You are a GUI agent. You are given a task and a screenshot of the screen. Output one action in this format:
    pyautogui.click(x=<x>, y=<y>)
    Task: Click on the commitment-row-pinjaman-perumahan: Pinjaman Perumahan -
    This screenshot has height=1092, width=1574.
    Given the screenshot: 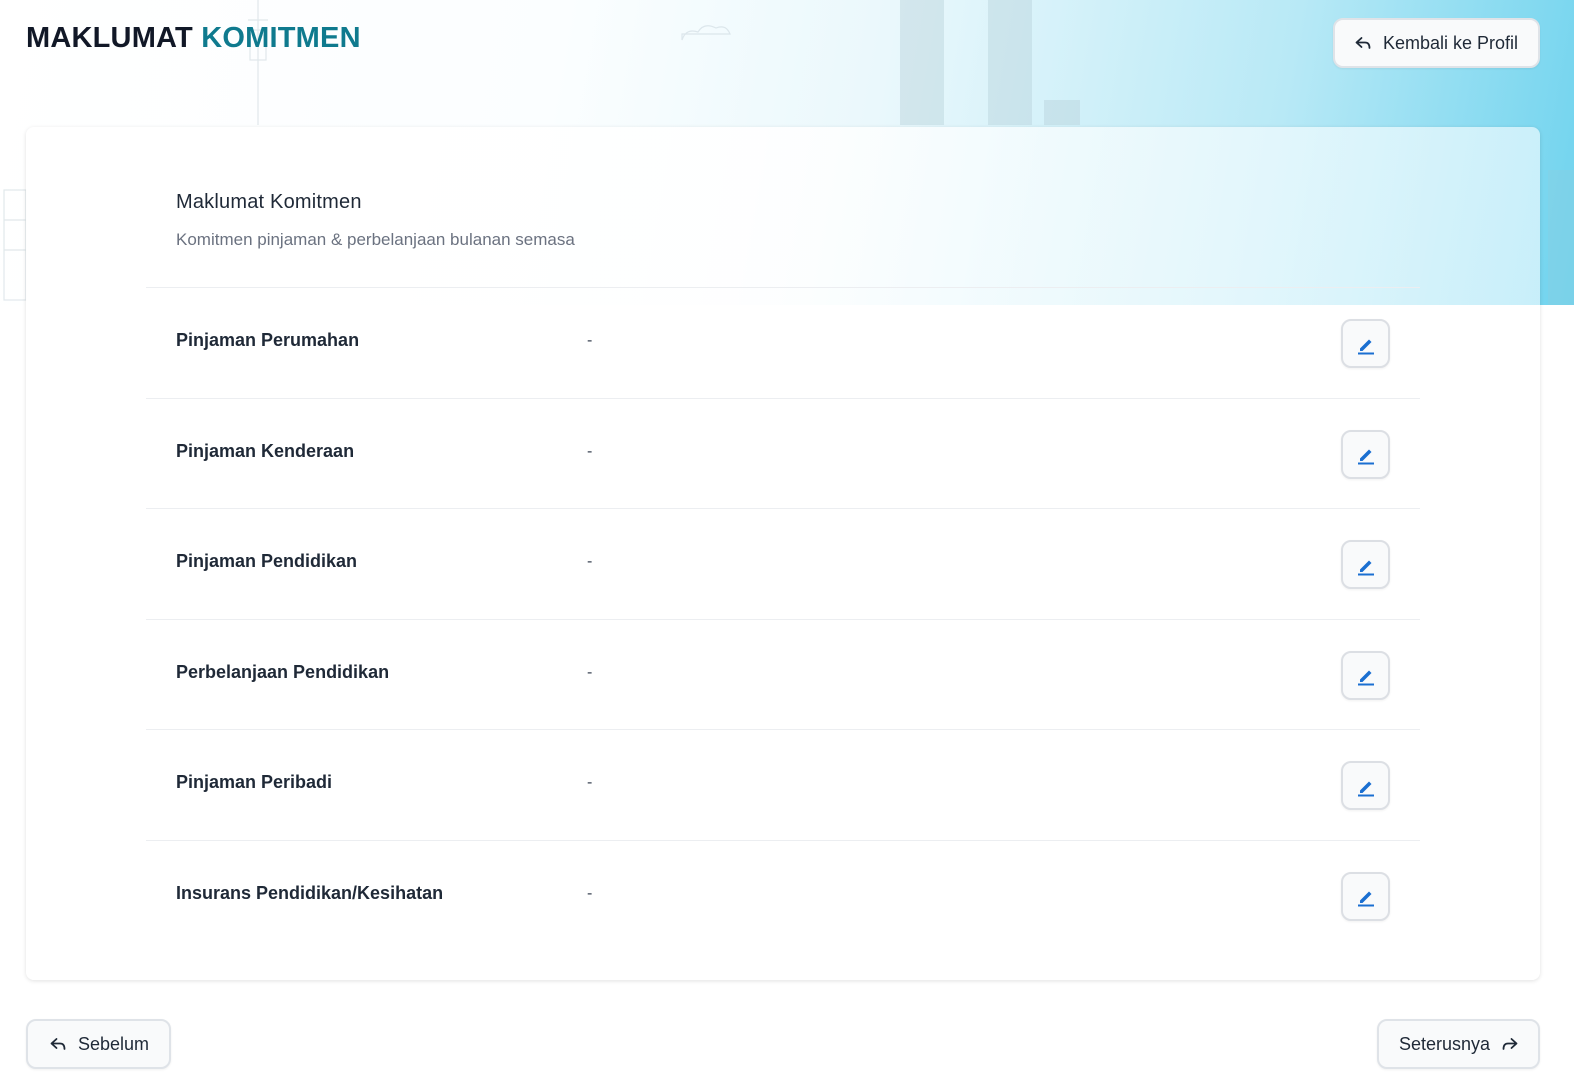 What is the action you would take?
    pyautogui.click(x=783, y=343)
    